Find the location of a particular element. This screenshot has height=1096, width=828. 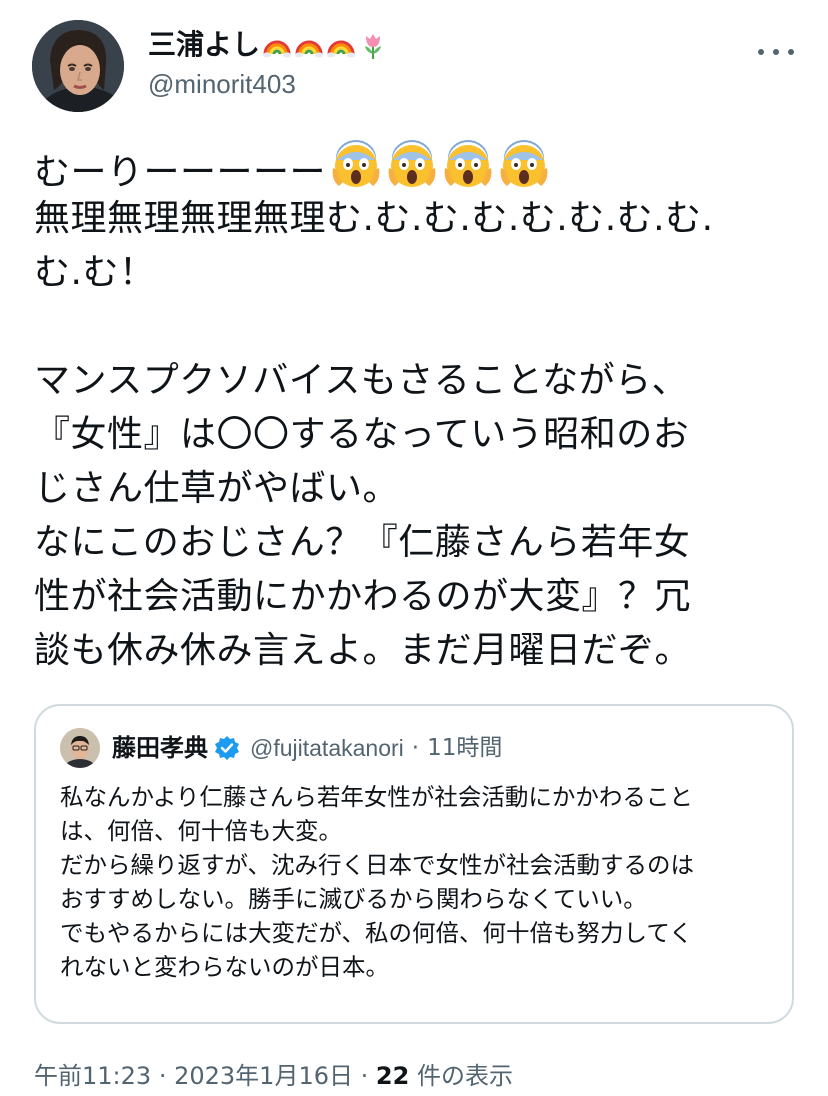

tweet-line-text: むーりーーーーー is located at coordinates (180, 172).